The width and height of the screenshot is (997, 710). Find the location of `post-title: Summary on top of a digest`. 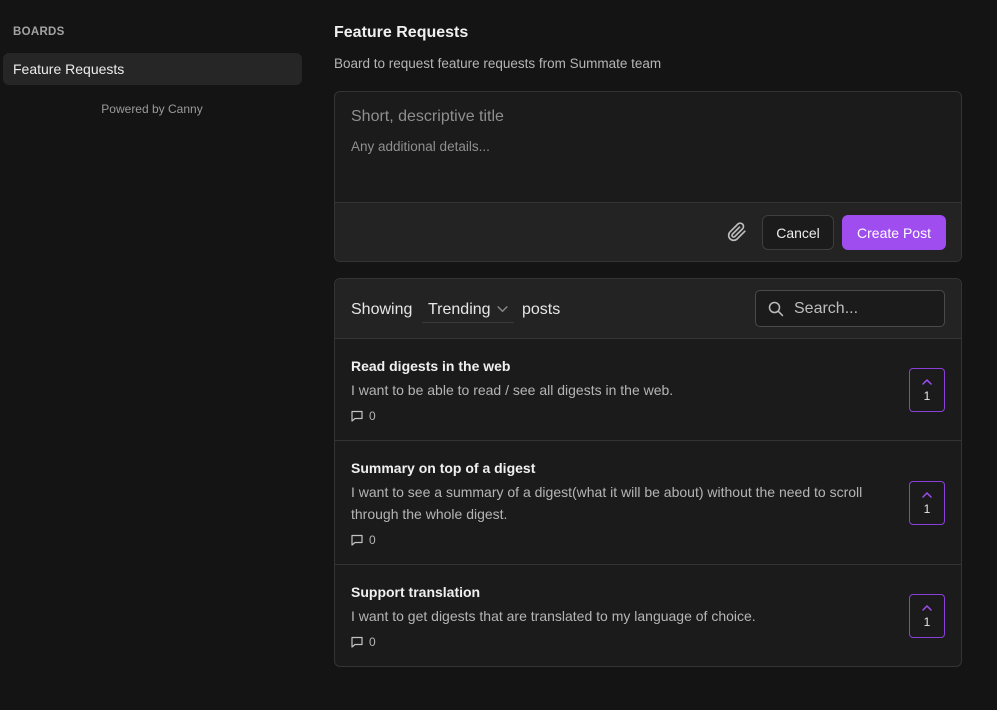

post-title: Summary on top of a digest is located at coordinates (443, 468).